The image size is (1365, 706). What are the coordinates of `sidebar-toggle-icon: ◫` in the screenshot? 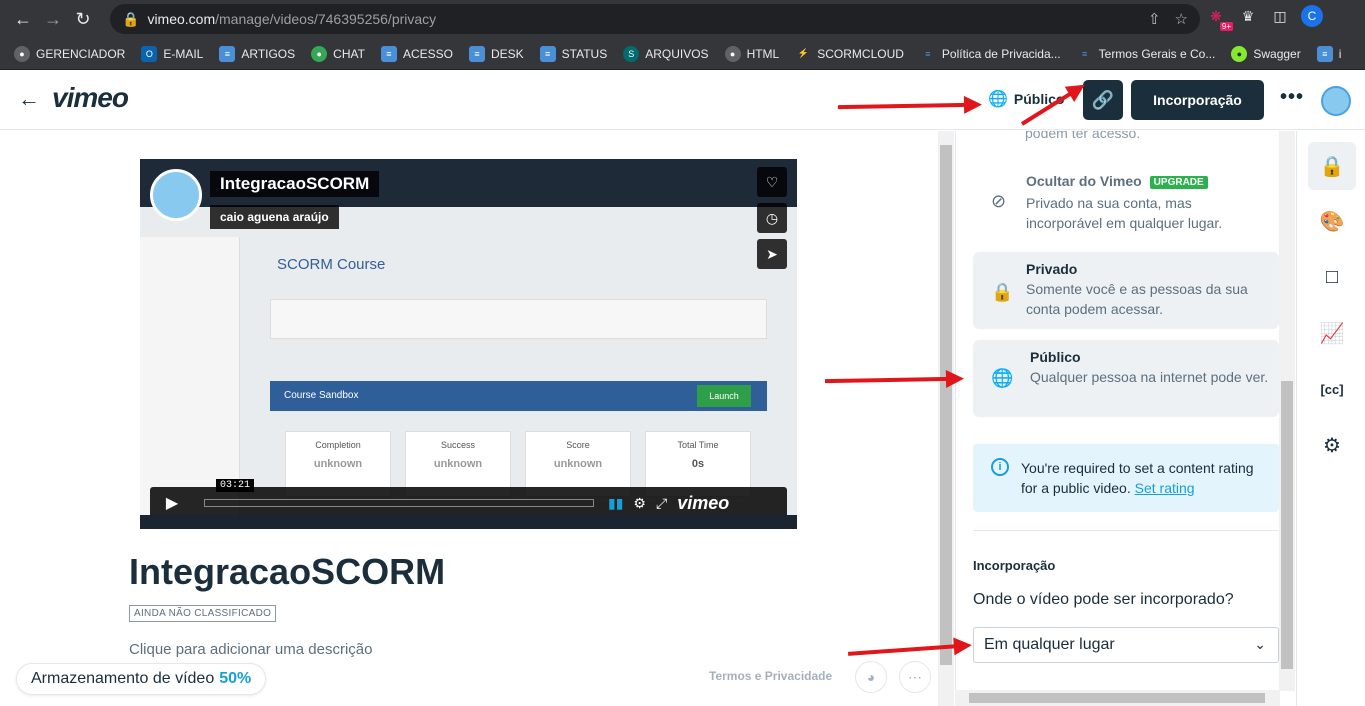 It's located at (1280, 16).